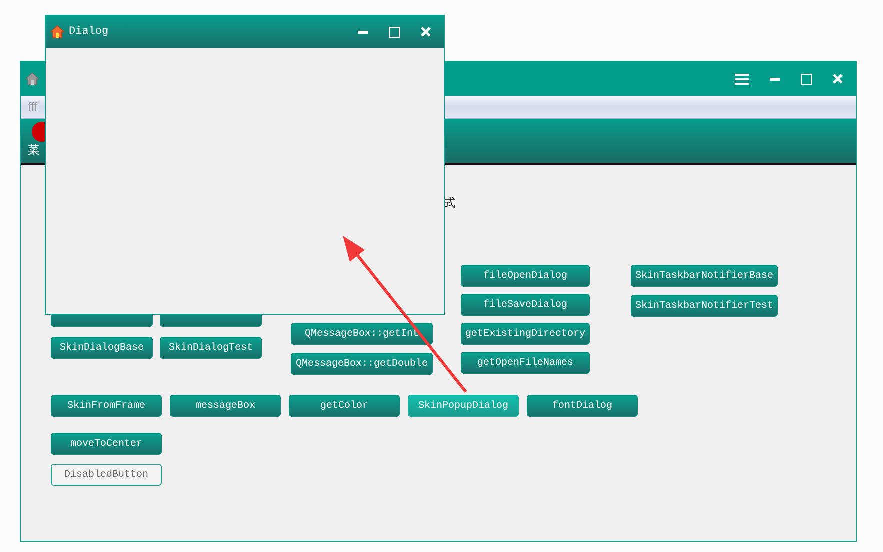 The image size is (883, 552). What do you see at coordinates (102, 348) in the screenshot?
I see `skin-button: SkinDialogBase` at bounding box center [102, 348].